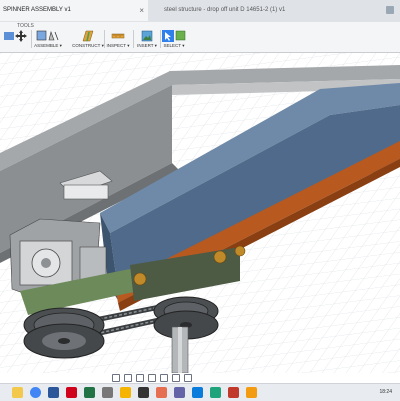  What do you see at coordinates (53, 392) in the screenshot?
I see `word-icon` at bounding box center [53, 392].